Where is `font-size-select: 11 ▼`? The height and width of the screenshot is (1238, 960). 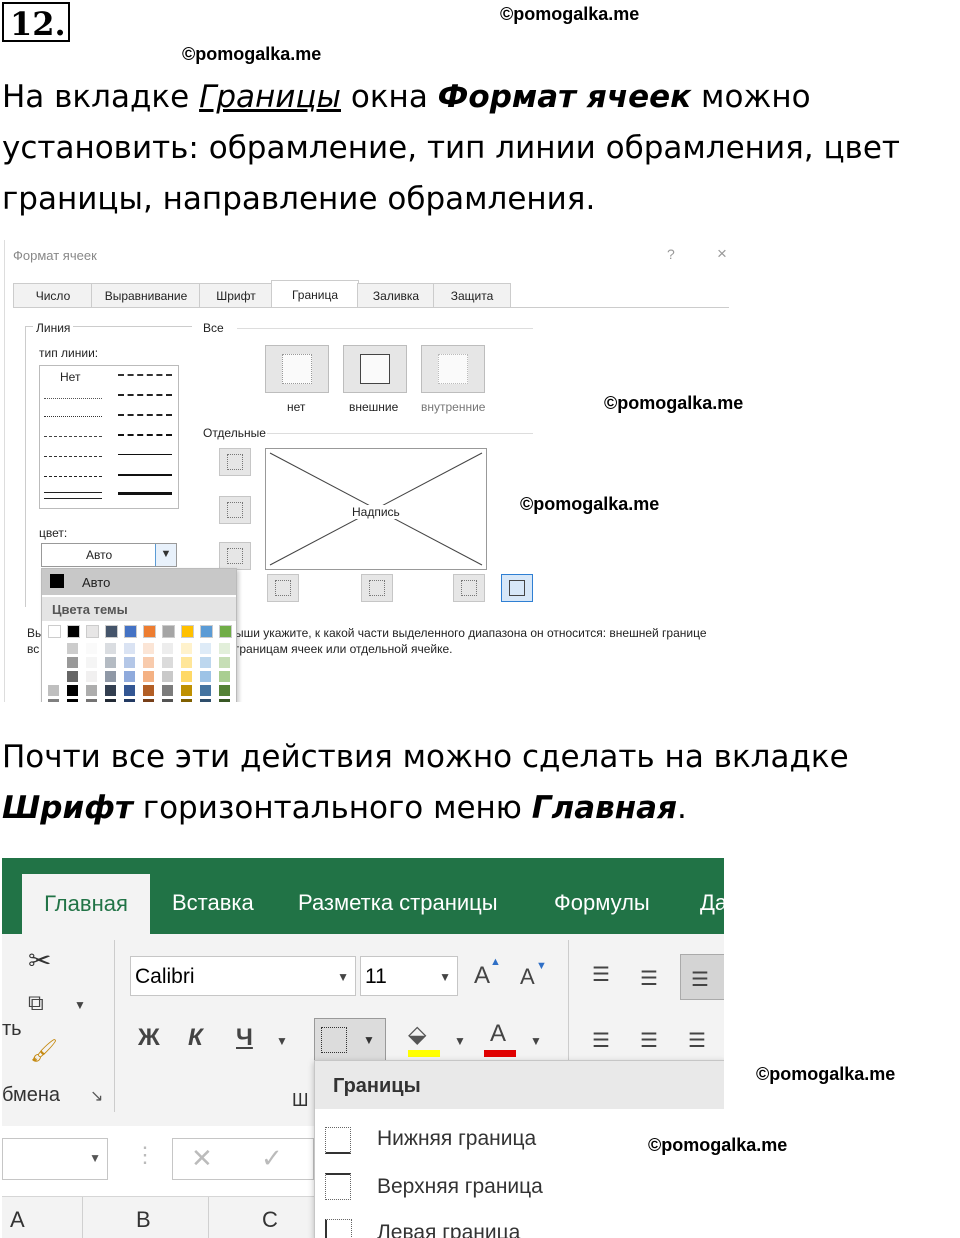
font-size-select: 11 ▼ is located at coordinates (409, 976).